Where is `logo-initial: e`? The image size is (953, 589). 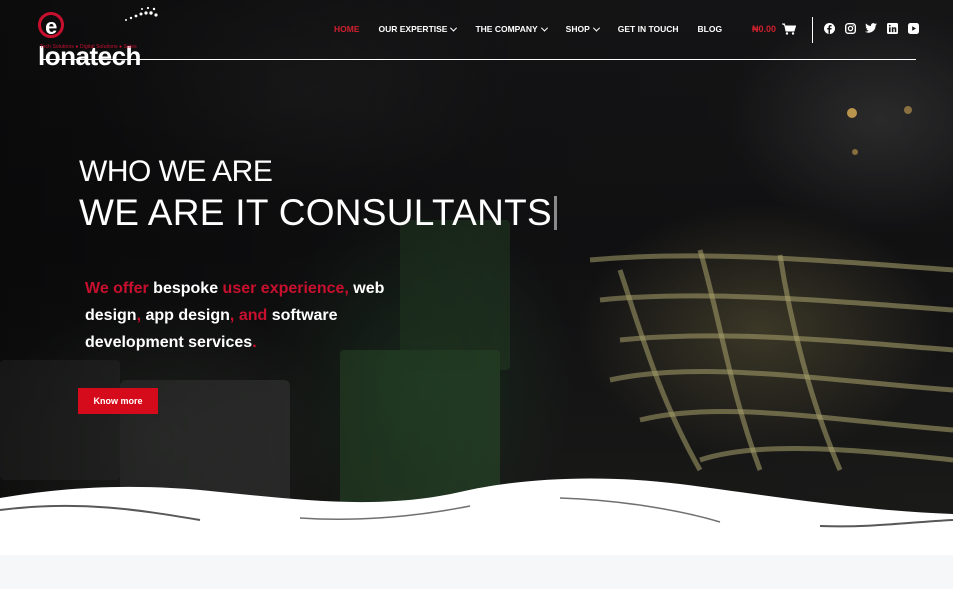 logo-initial: e is located at coordinates (51, 25).